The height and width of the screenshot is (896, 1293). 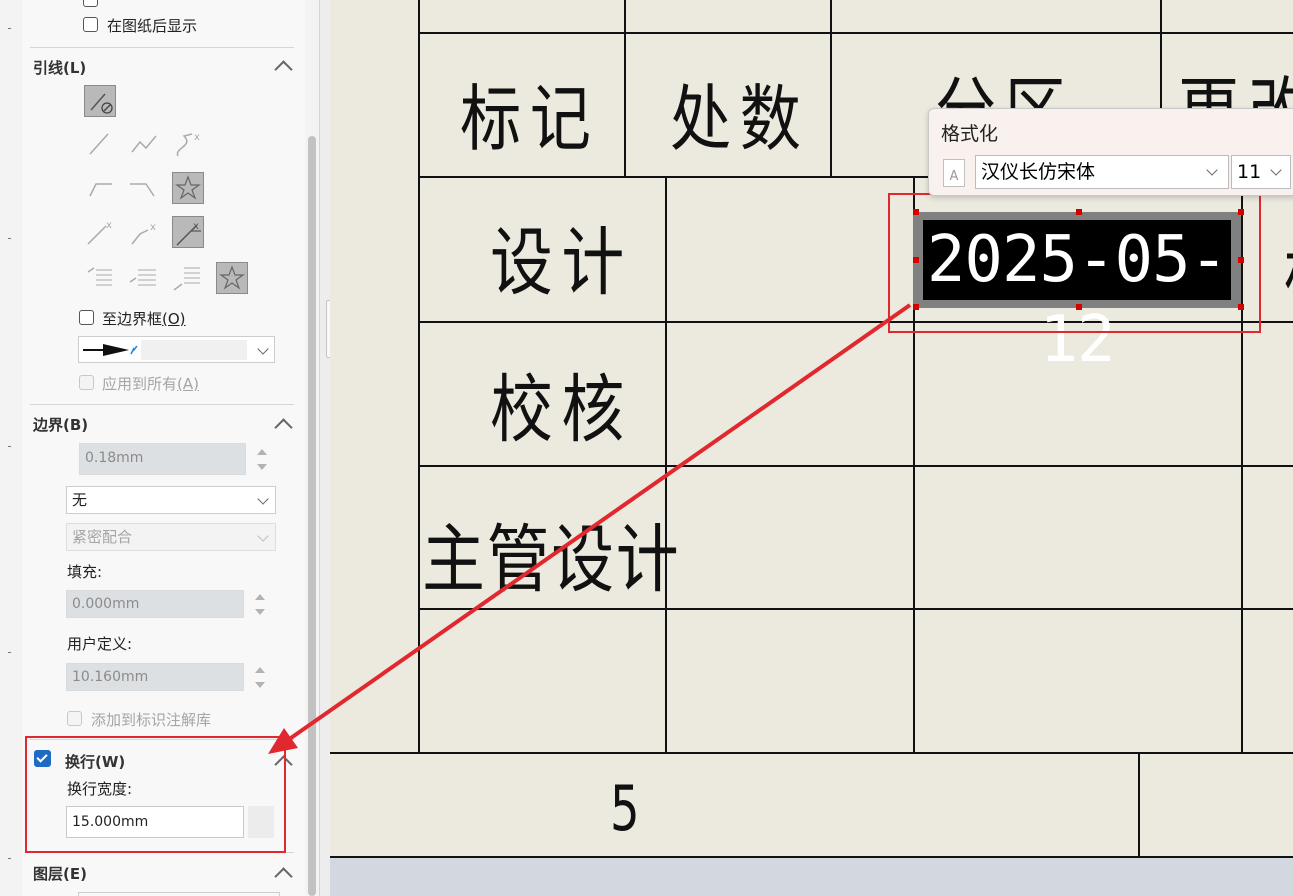 I want to click on leader-collapse-icon, so click(x=283, y=69).